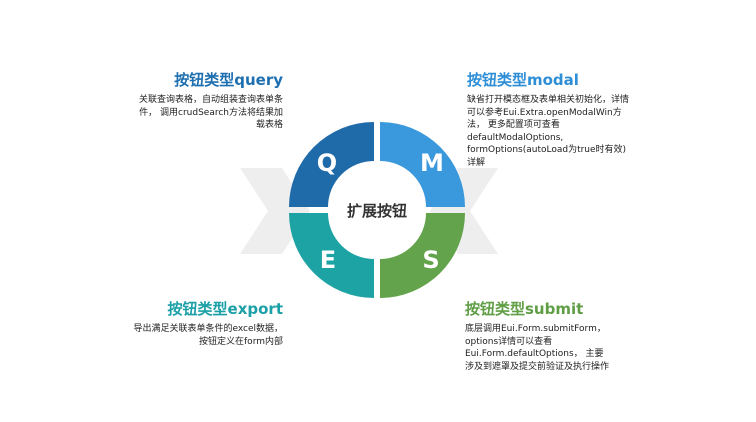 This screenshot has width=756, height=422. I want to click on desc-line: 可以参考Eui.Extra.openModalWin方, so click(544, 112).